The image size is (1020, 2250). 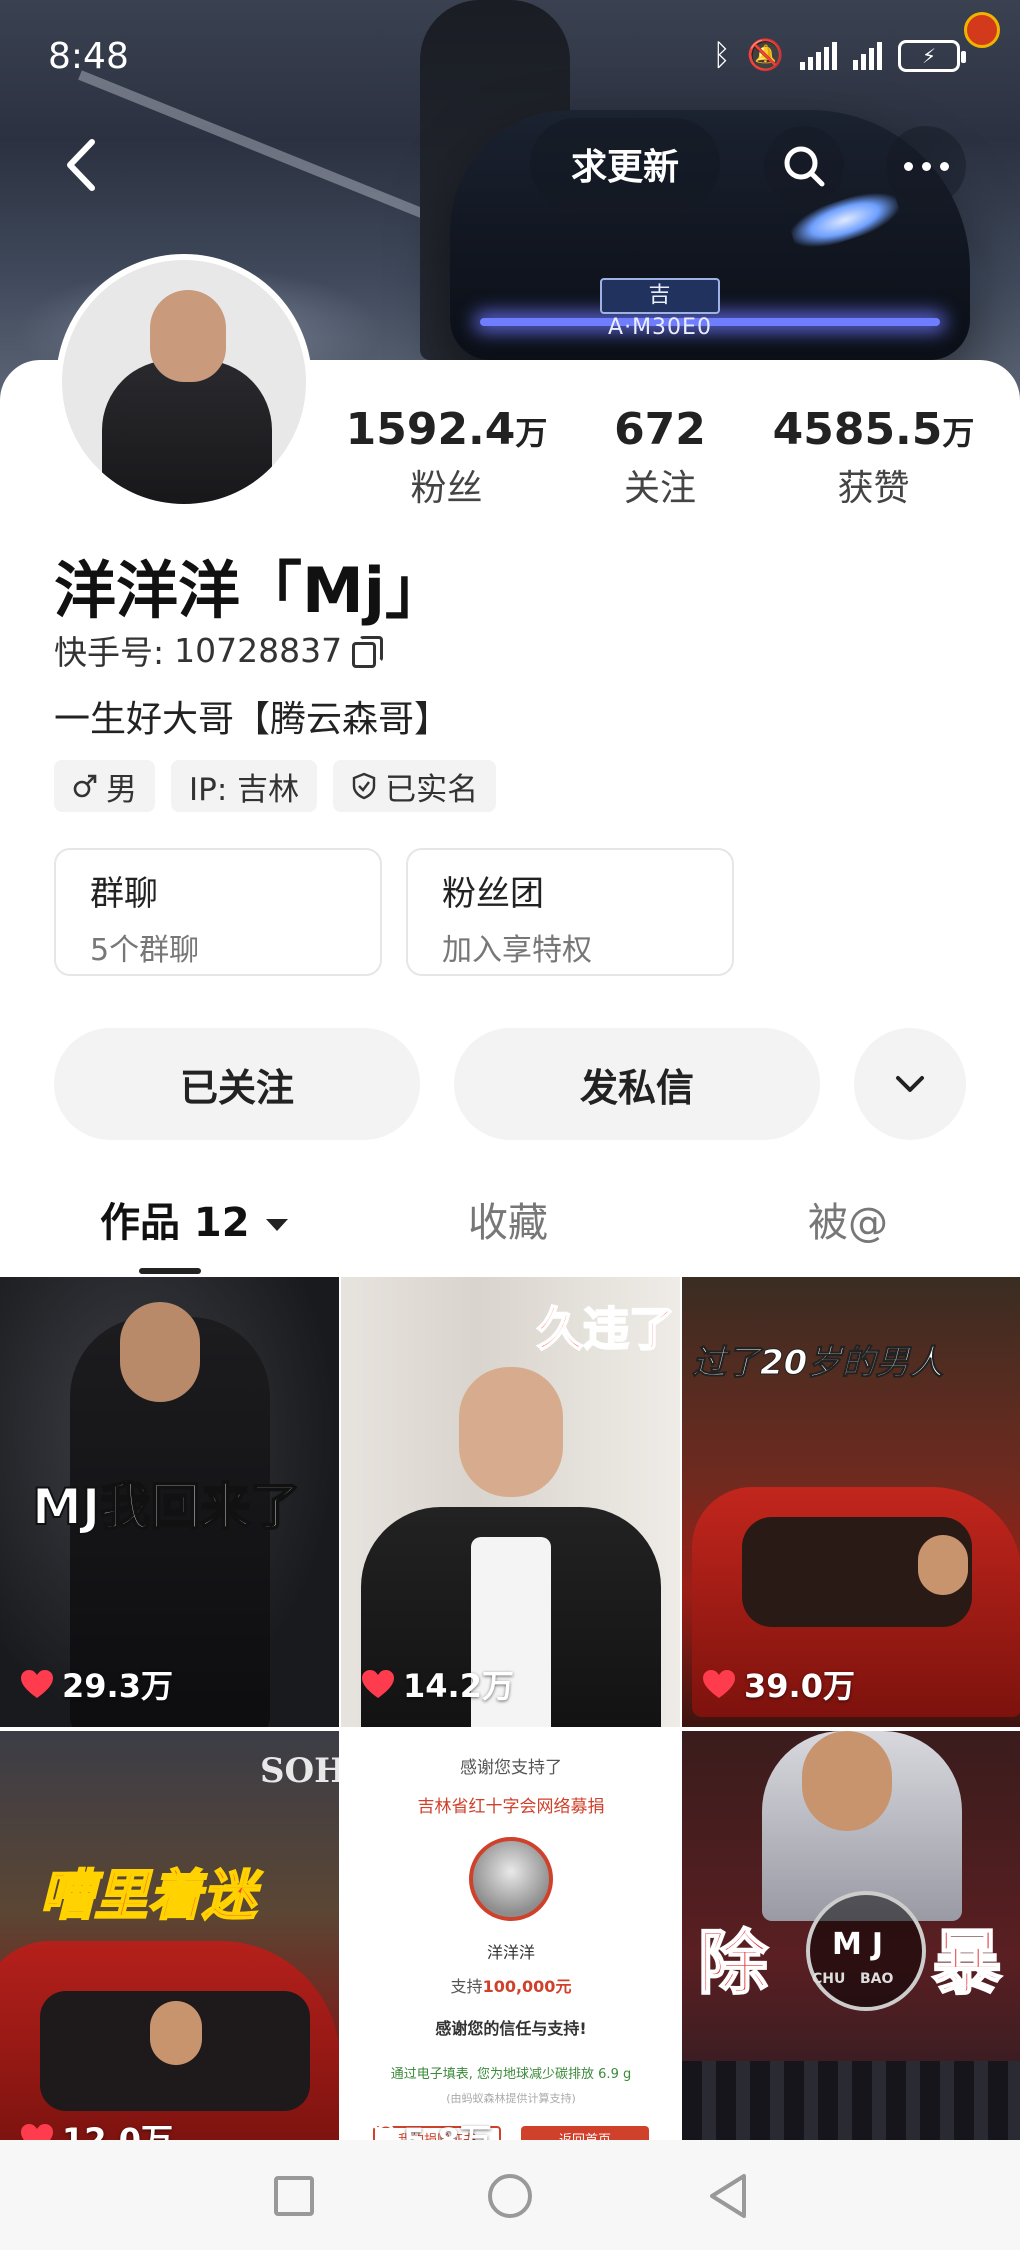 I want to click on donation-footnote: (由蚂蚁森林提供计算支持), so click(x=511, y=2098).